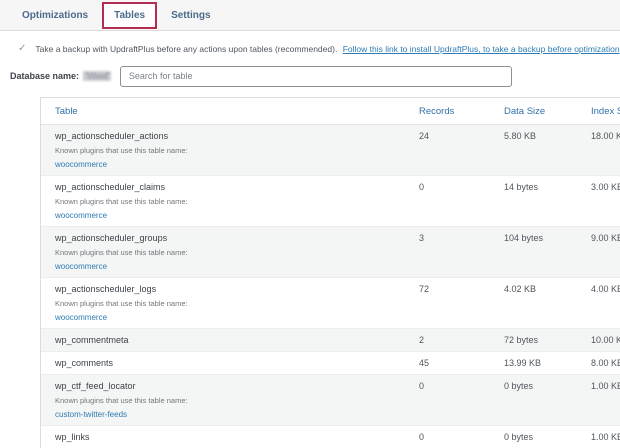 This screenshot has width=620, height=448. I want to click on plugin-line: custom-twitter-feeds, so click(227, 414).